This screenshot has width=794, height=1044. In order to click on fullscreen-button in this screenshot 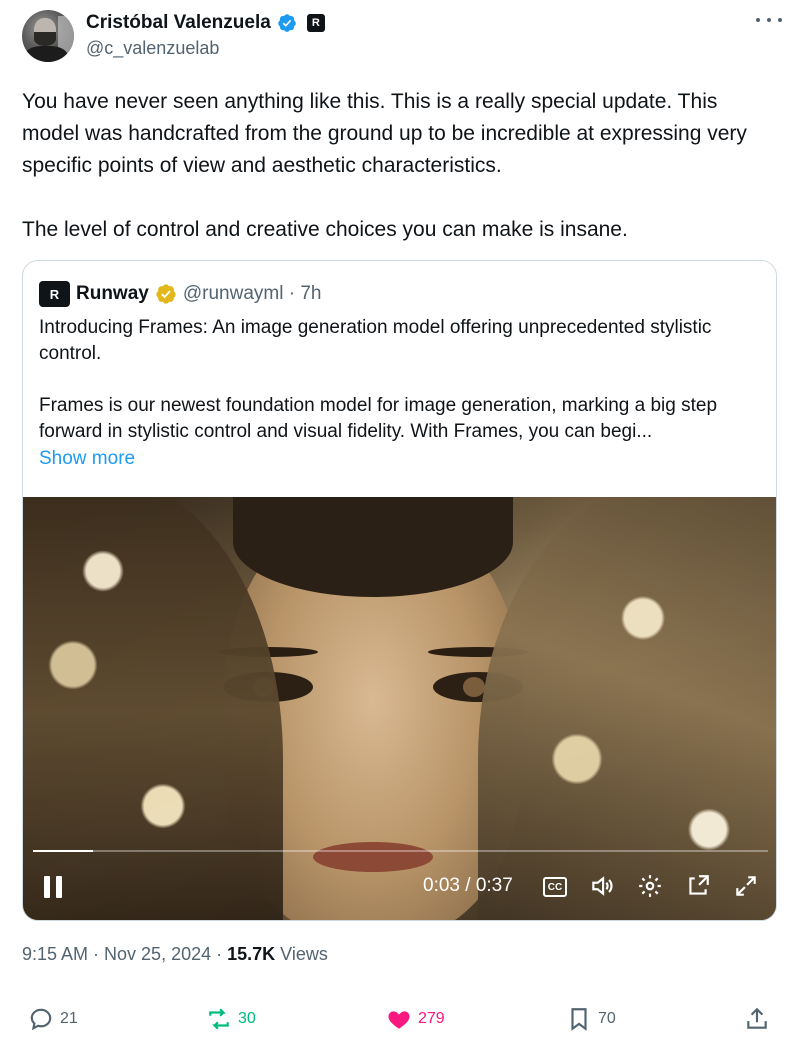, I will do `click(746, 886)`.